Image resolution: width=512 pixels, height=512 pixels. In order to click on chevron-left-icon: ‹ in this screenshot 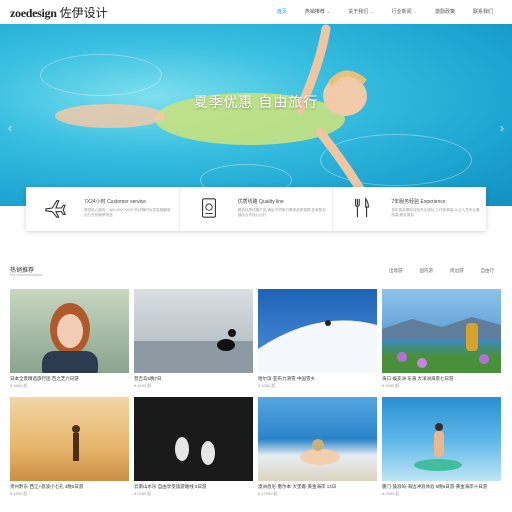, I will do `click(10, 128)`.